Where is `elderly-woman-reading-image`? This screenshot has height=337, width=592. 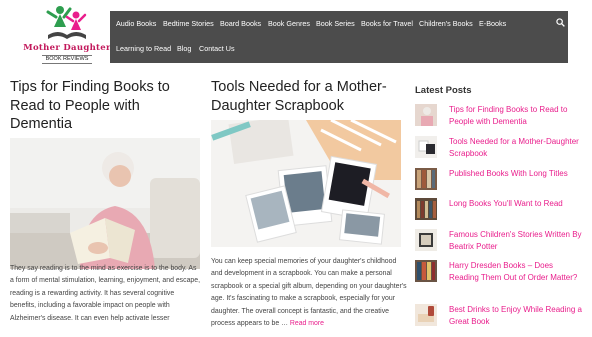
elderly-woman-reading-image is located at coordinates (105, 203).